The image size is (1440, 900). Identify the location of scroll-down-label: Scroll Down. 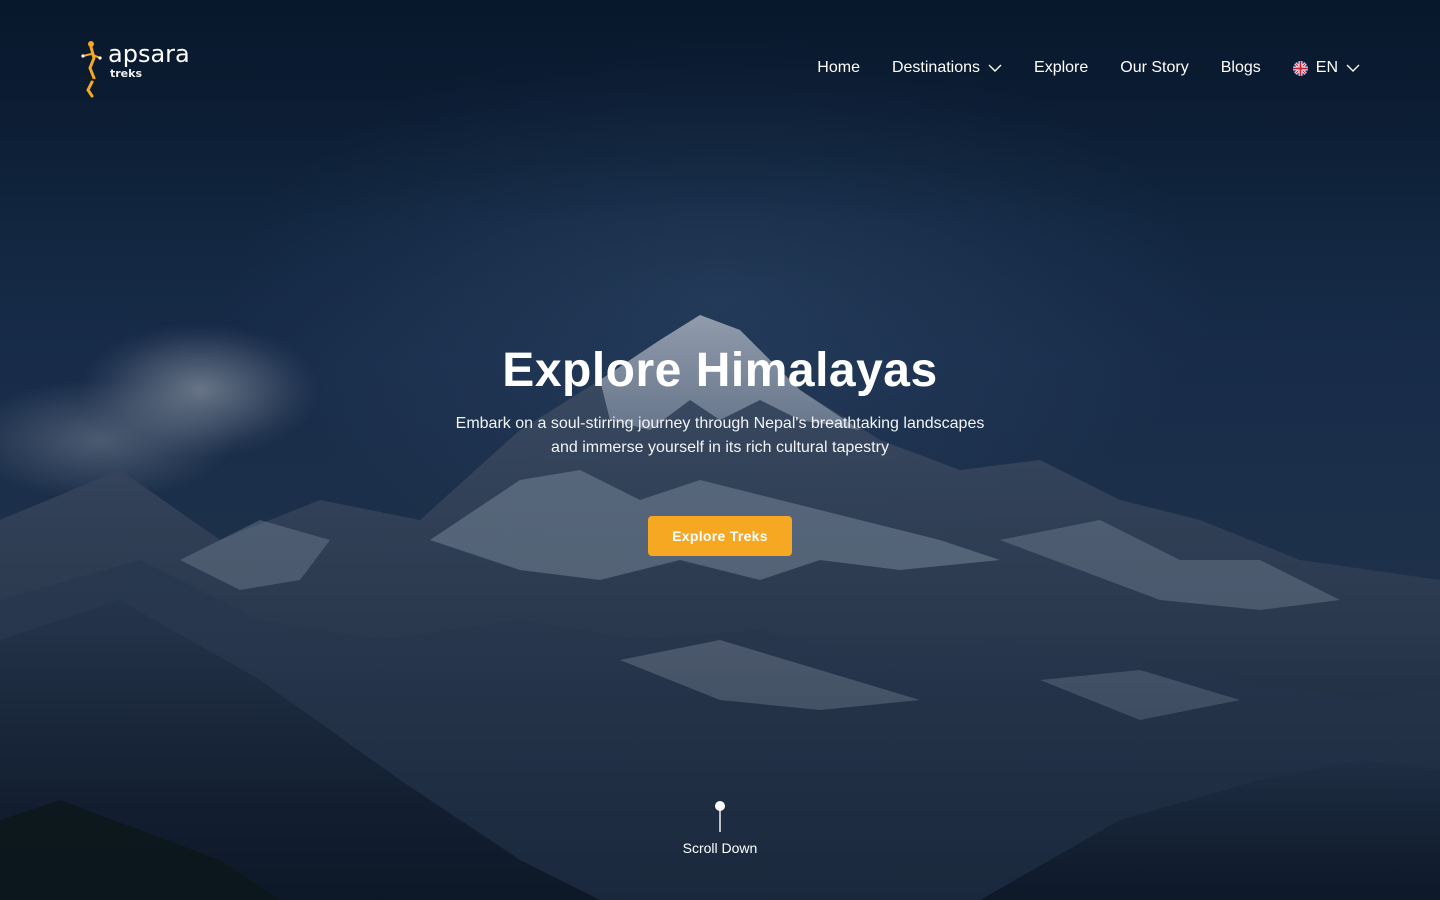
(720, 848).